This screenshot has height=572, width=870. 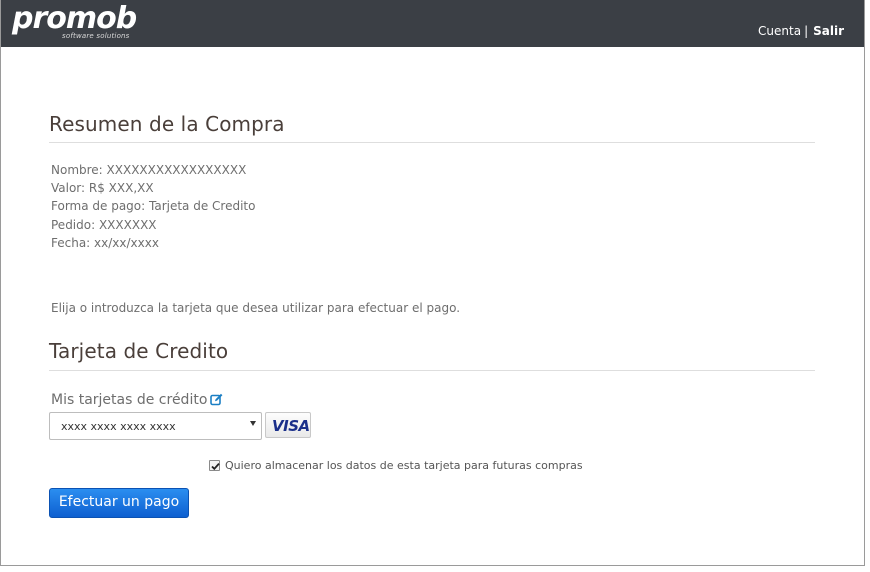 What do you see at coordinates (216, 399) in the screenshot?
I see `edit-icon` at bounding box center [216, 399].